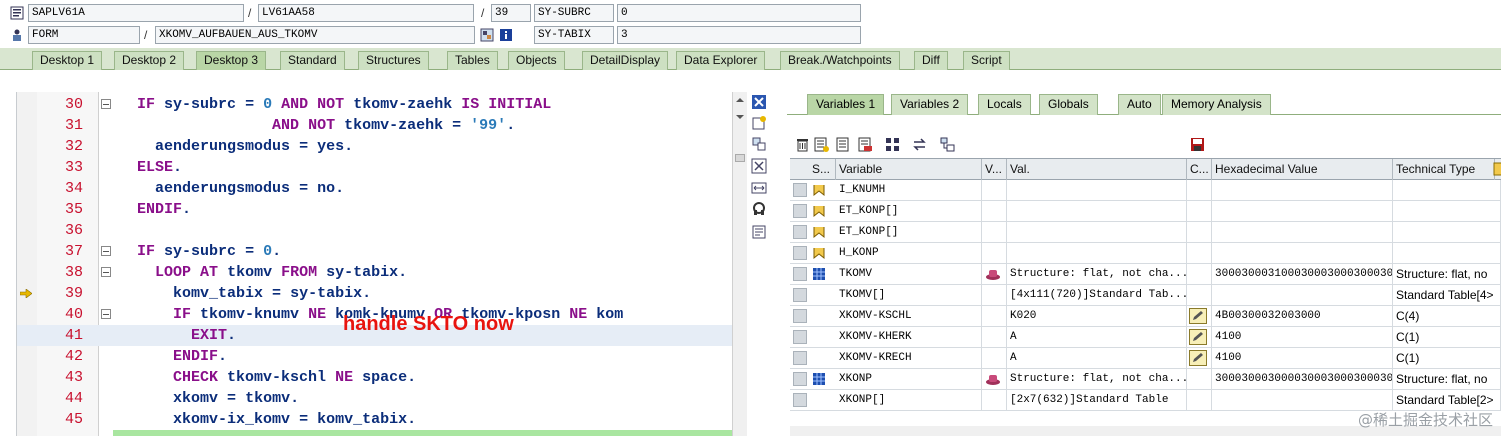 This screenshot has height=436, width=1501. I want to click on tree-view-icon, so click(947, 144).